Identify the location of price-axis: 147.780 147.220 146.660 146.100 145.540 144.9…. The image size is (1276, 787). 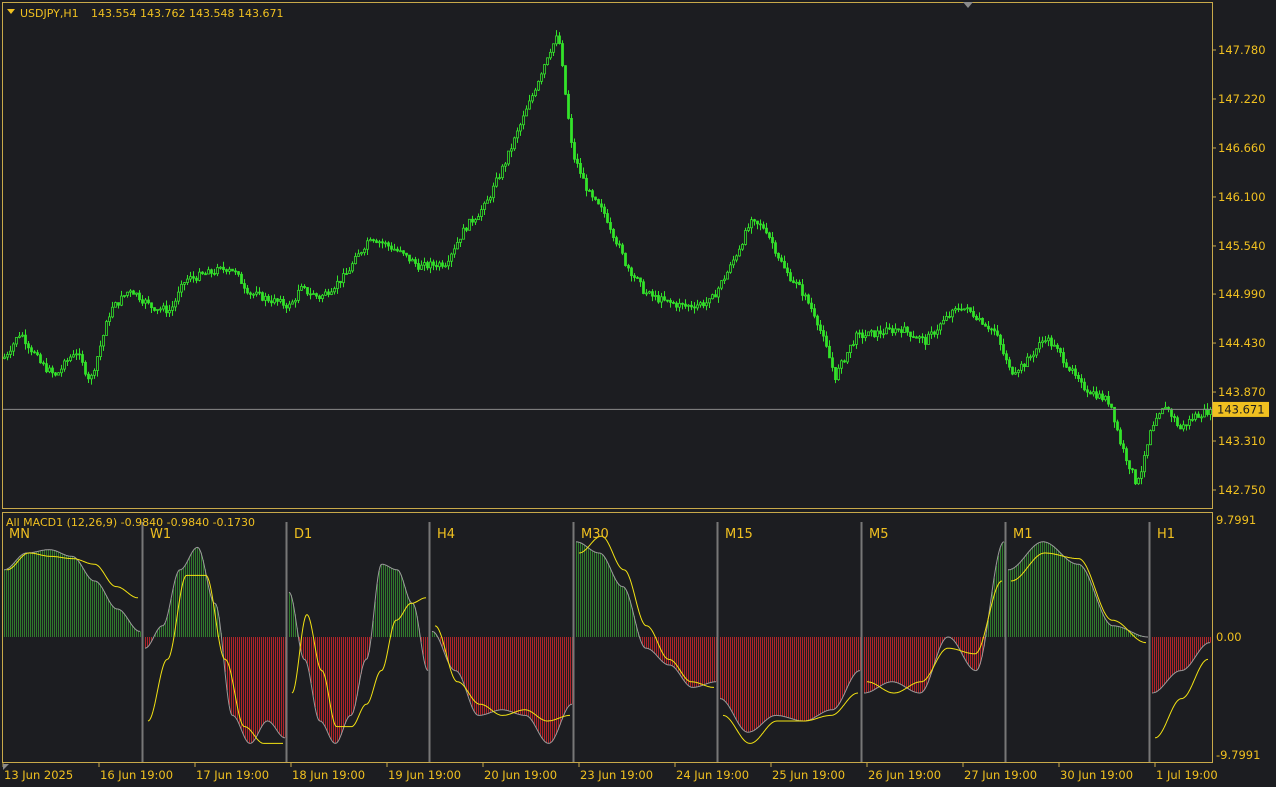
(1239, 270).